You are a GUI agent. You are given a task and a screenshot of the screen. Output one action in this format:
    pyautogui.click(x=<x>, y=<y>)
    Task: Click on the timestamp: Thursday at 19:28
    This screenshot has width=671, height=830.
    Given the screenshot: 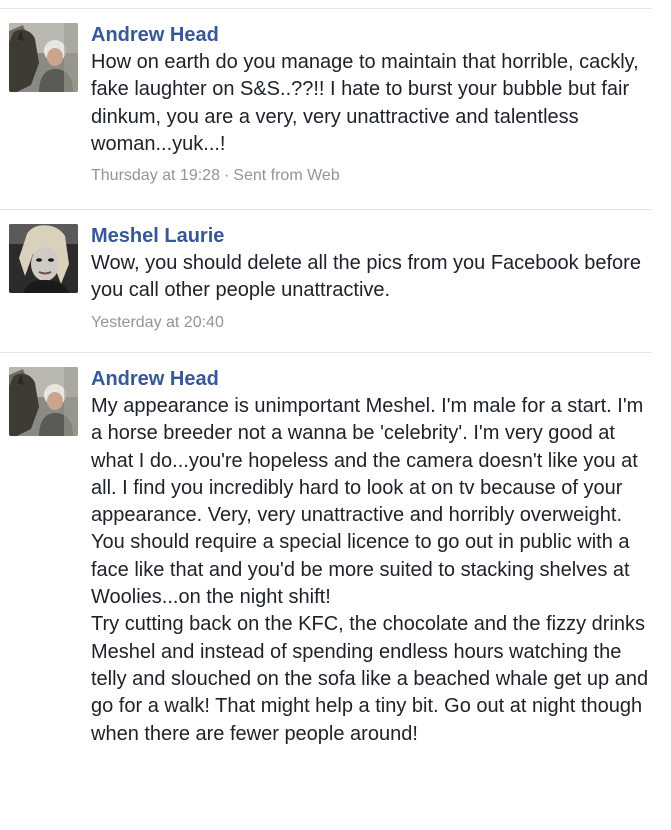 What is the action you would take?
    pyautogui.click(x=155, y=175)
    